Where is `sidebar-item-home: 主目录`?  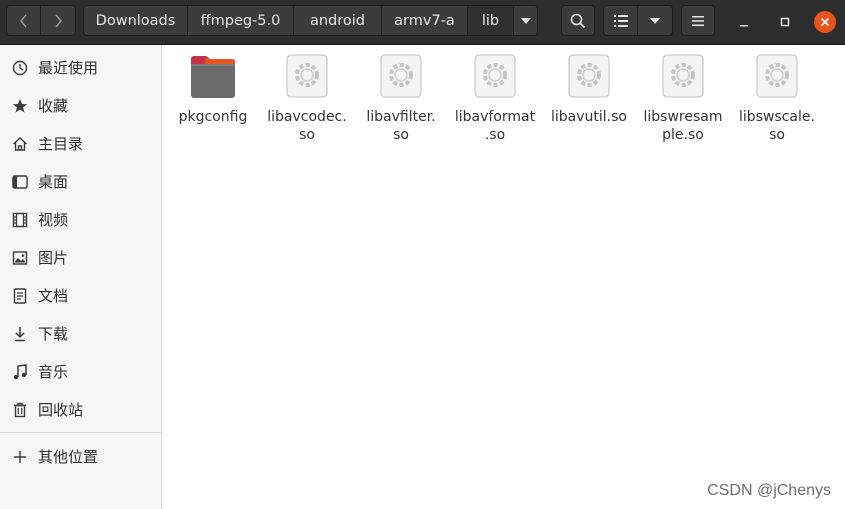 sidebar-item-home: 主目录 is located at coordinates (80, 144).